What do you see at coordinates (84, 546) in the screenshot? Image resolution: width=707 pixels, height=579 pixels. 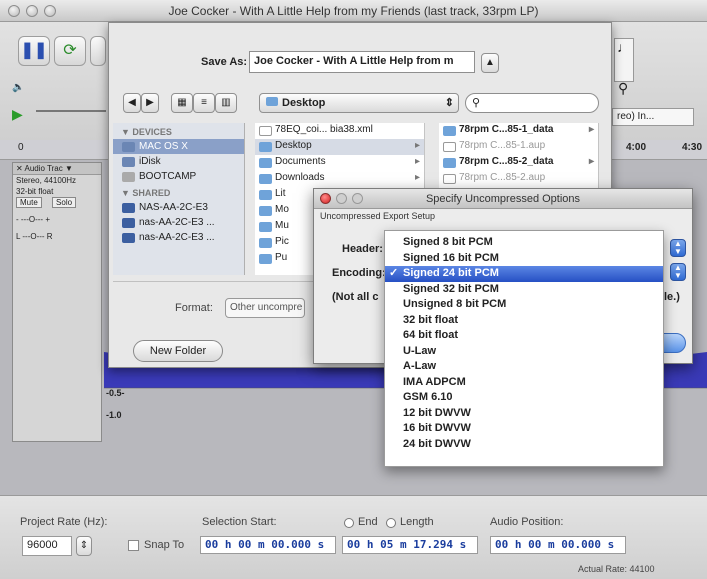 I see `project-rate-stepper: ⇕` at bounding box center [84, 546].